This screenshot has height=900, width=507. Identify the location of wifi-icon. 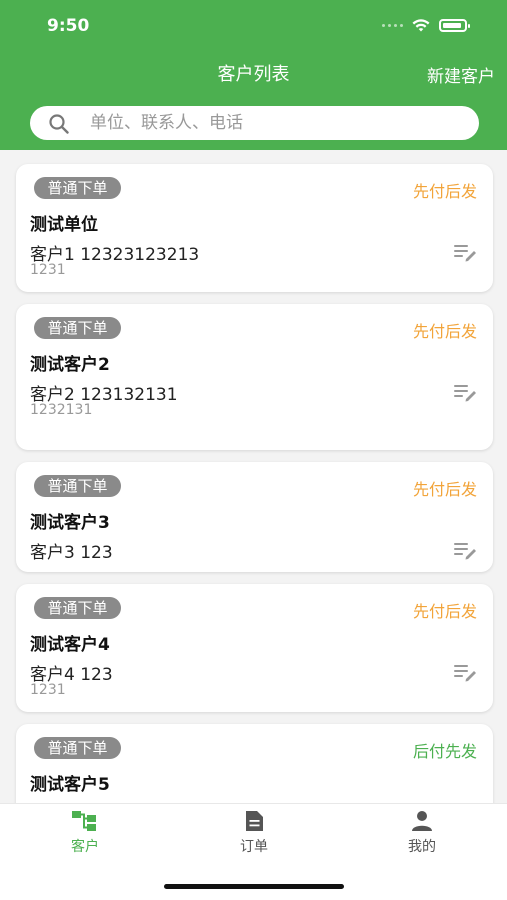
(421, 25).